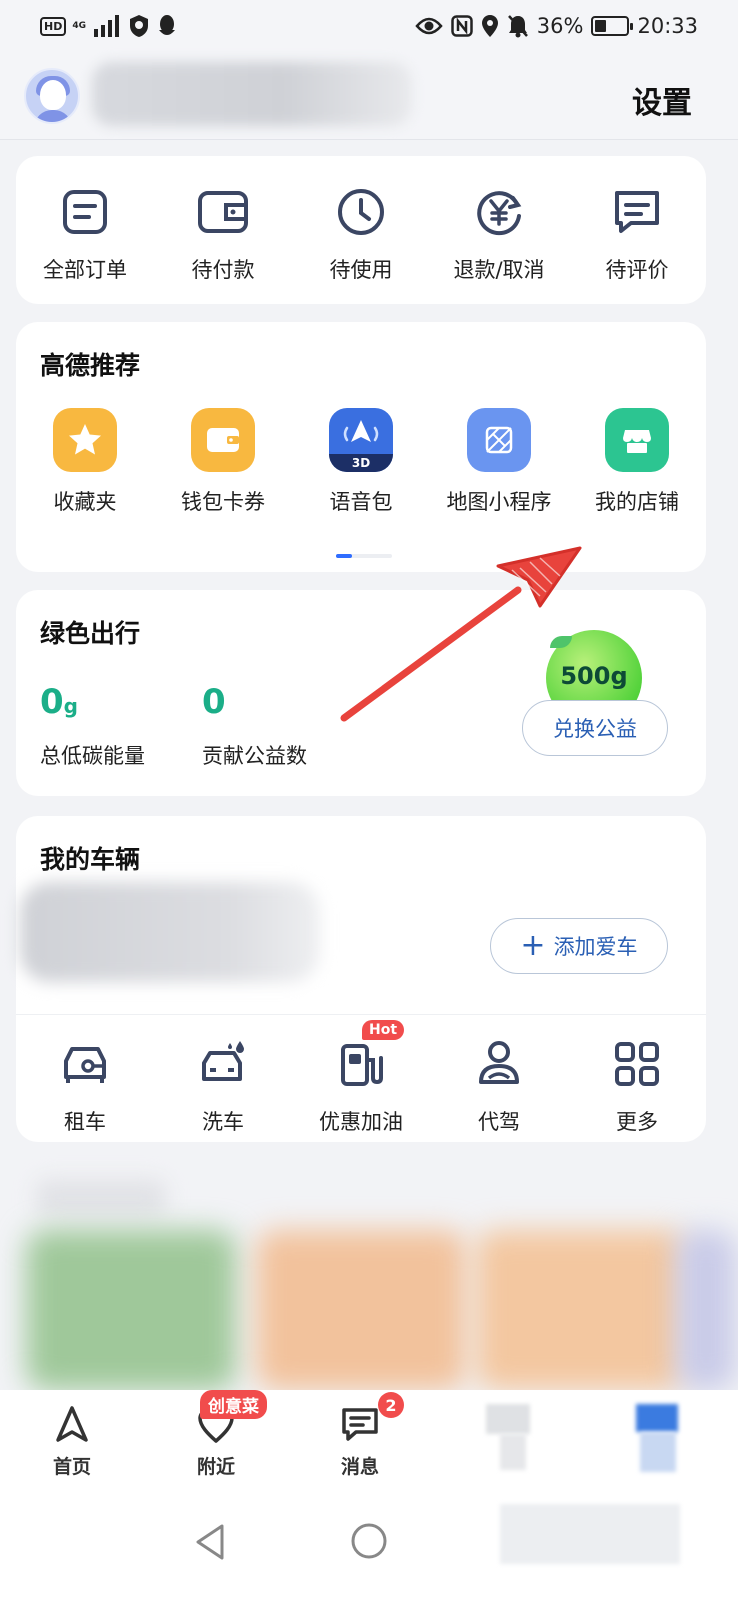 The image size is (738, 1600). Describe the element at coordinates (517, 26) in the screenshot. I see `bell-mute-icon` at that location.